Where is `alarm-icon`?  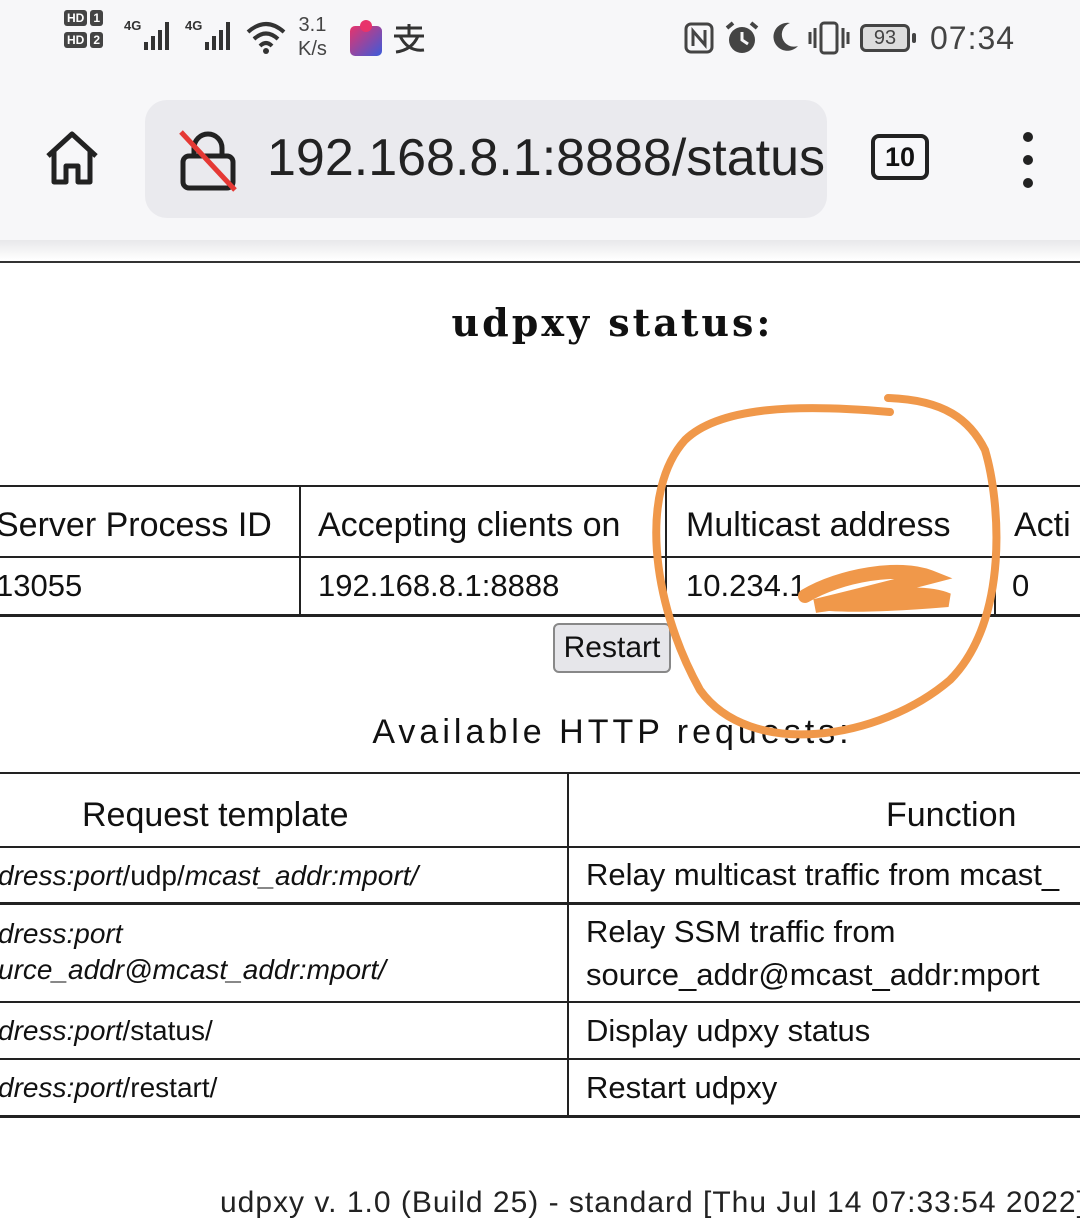 alarm-icon is located at coordinates (742, 37).